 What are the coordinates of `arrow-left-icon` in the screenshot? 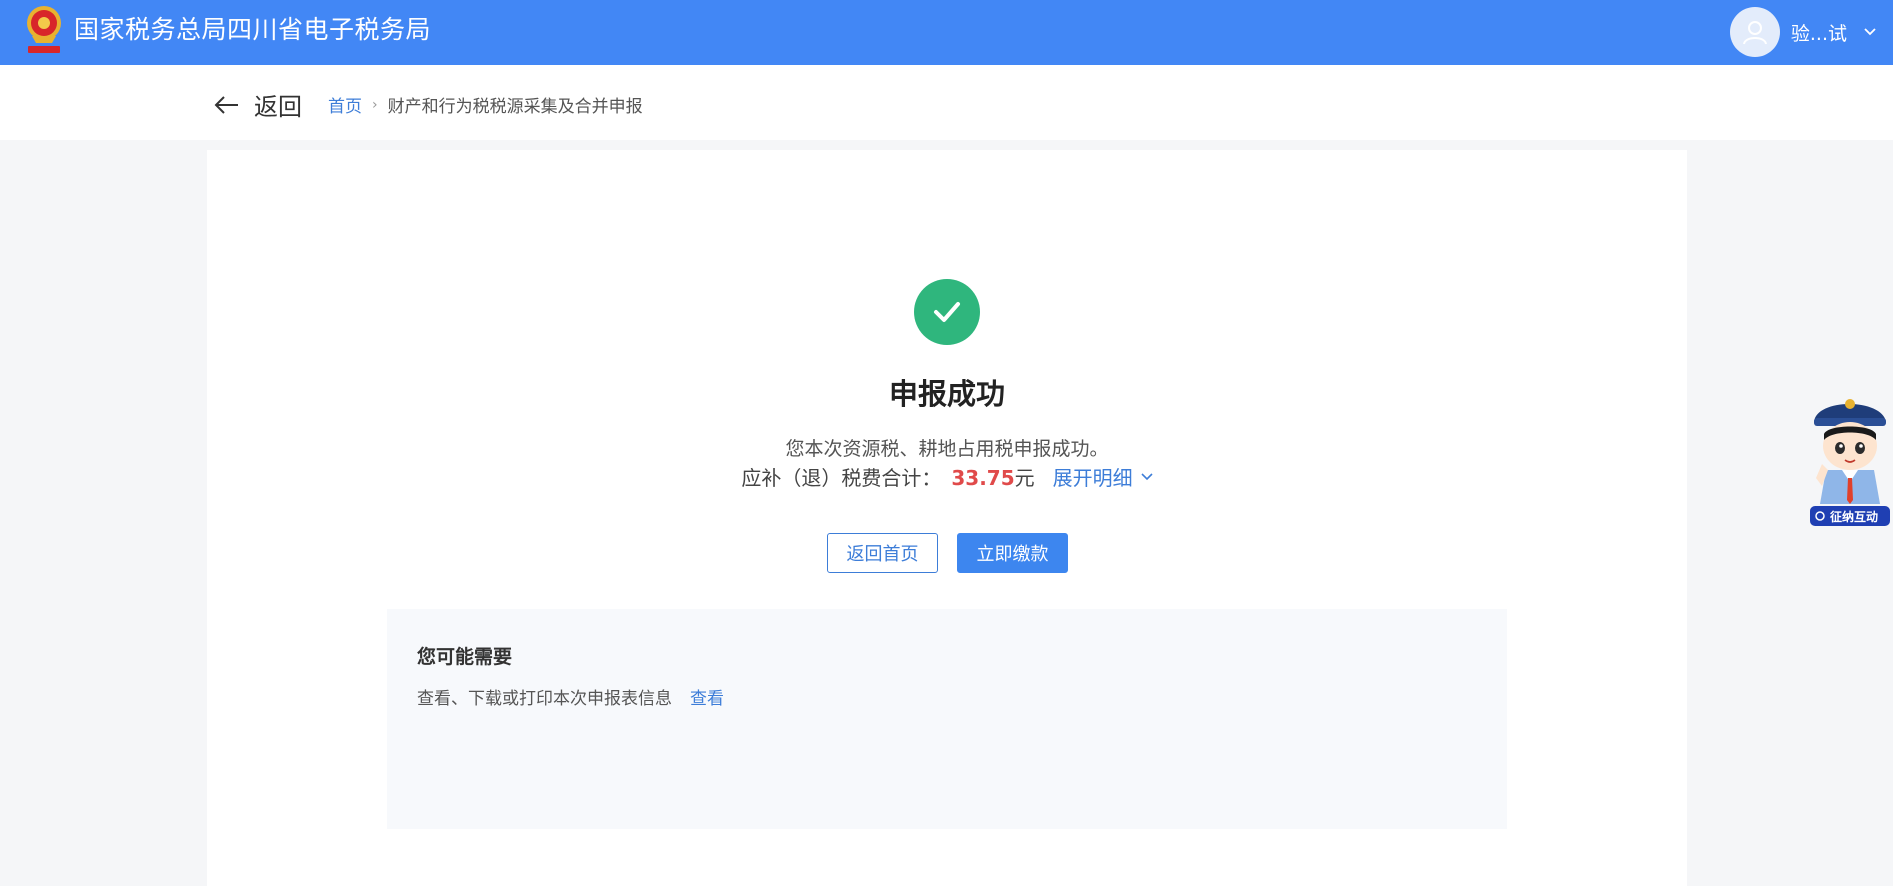 It's located at (226, 104).